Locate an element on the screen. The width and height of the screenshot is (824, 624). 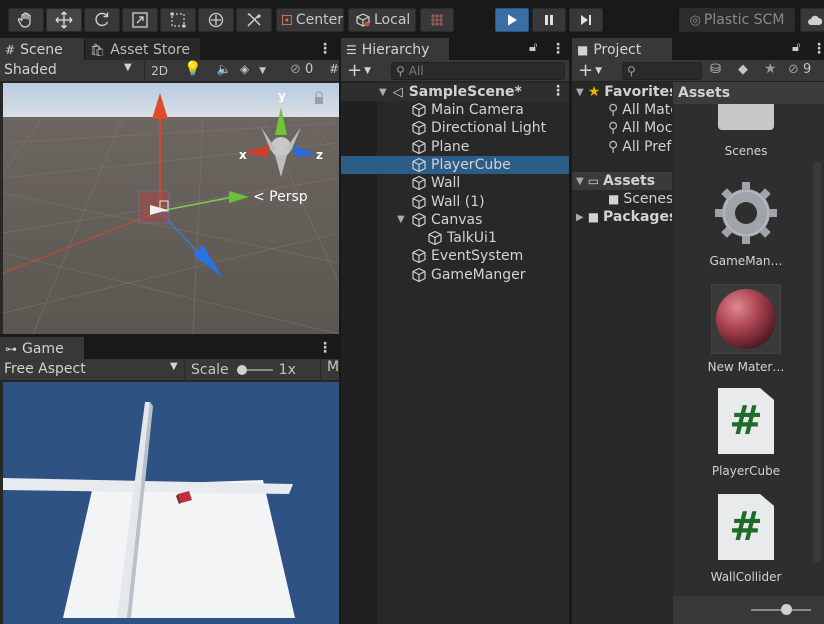
gameobject-cube-icon is located at coordinates (419, 201).